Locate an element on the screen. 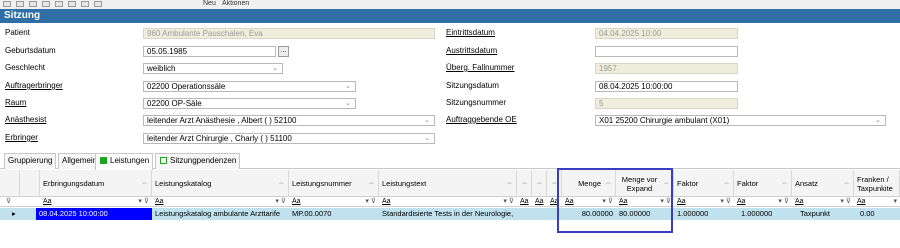 The height and width of the screenshot is (248, 900). auftraggebende-oe-select: X01 25200 Chirurgie ambulant (X01) ⌄ is located at coordinates (740, 120).